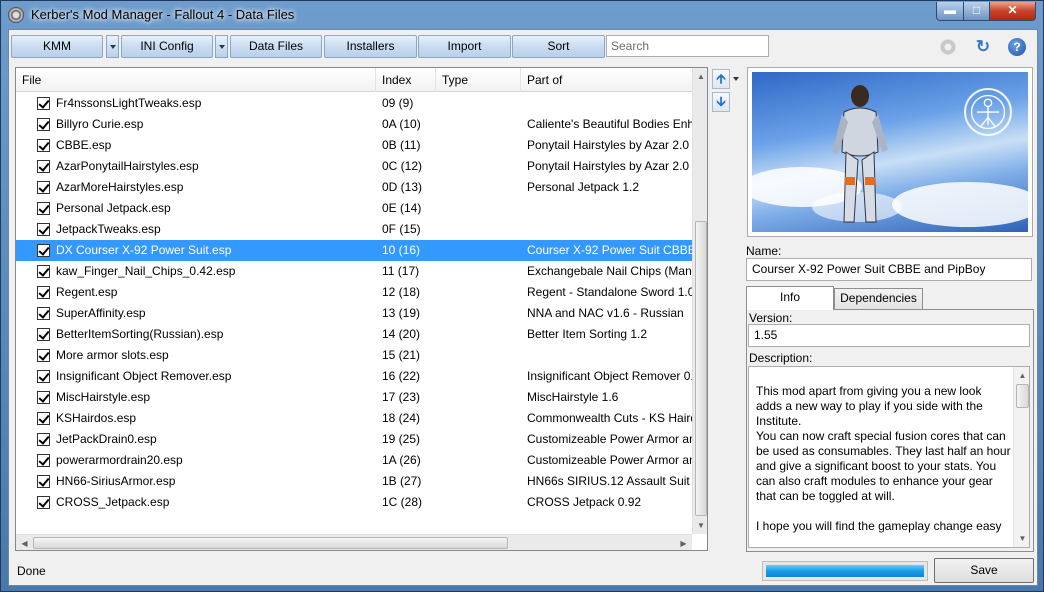  What do you see at coordinates (354, 229) in the screenshot?
I see `table-row: JetpackTweaks.esp 0F (15)` at bounding box center [354, 229].